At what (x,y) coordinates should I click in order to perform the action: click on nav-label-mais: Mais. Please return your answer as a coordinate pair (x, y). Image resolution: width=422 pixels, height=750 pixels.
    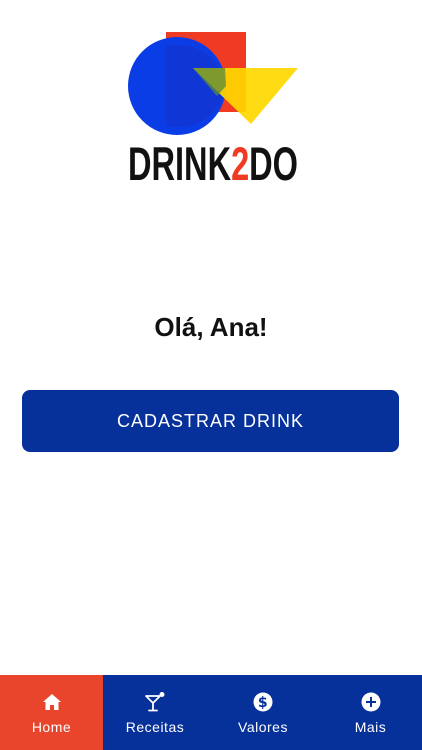
    Looking at the image, I should click on (370, 726).